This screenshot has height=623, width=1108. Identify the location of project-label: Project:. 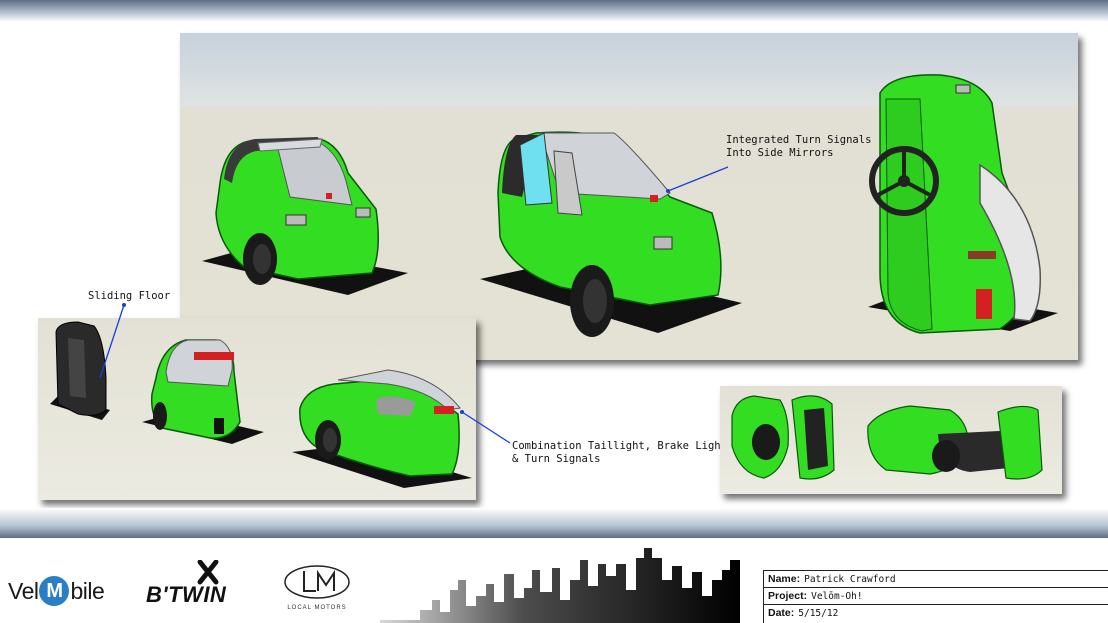
(788, 596).